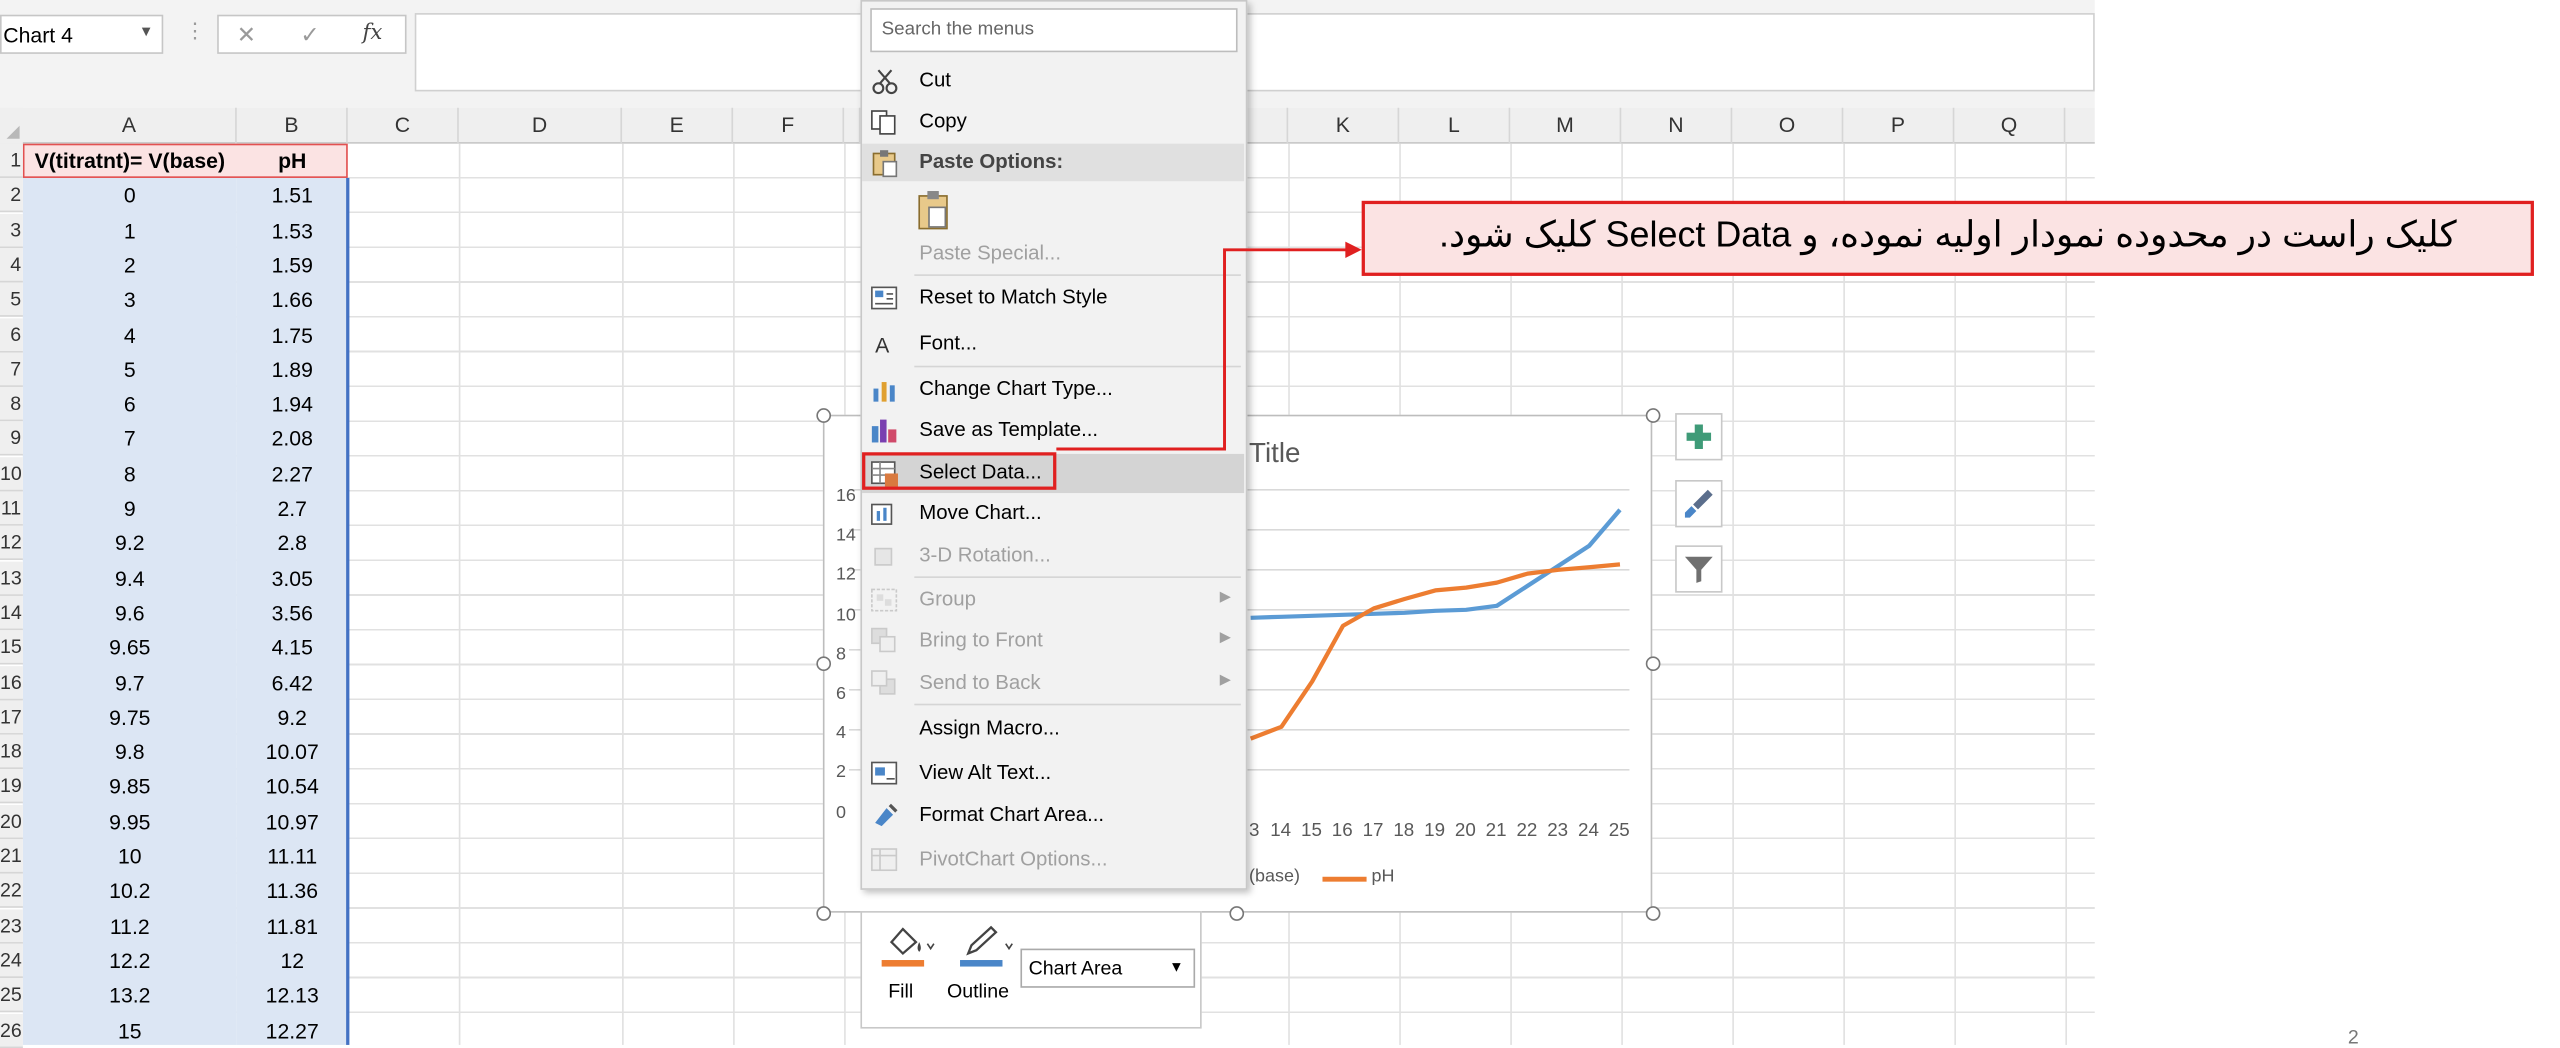  Describe the element at coordinates (1566, 125) in the screenshot. I see `column-header-m: M` at that location.